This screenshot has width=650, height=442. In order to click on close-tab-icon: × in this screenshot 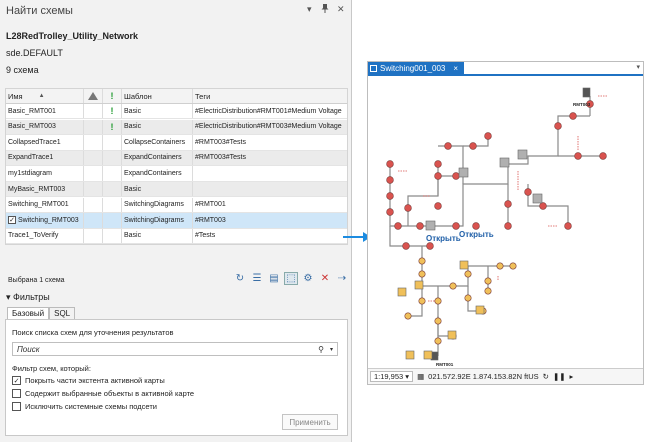, I will do `click(455, 68)`.